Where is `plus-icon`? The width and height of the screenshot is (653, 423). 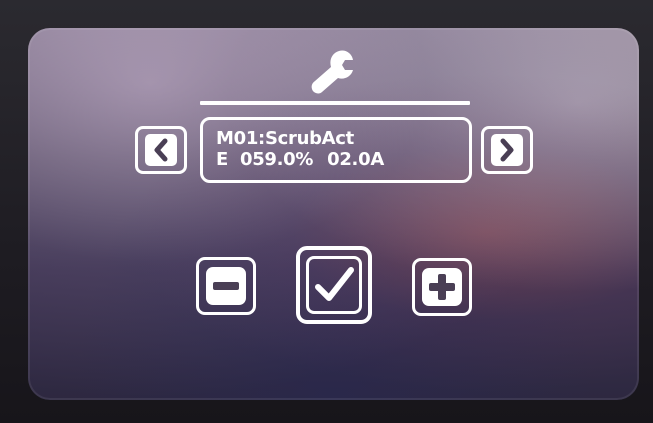 plus-icon is located at coordinates (442, 287).